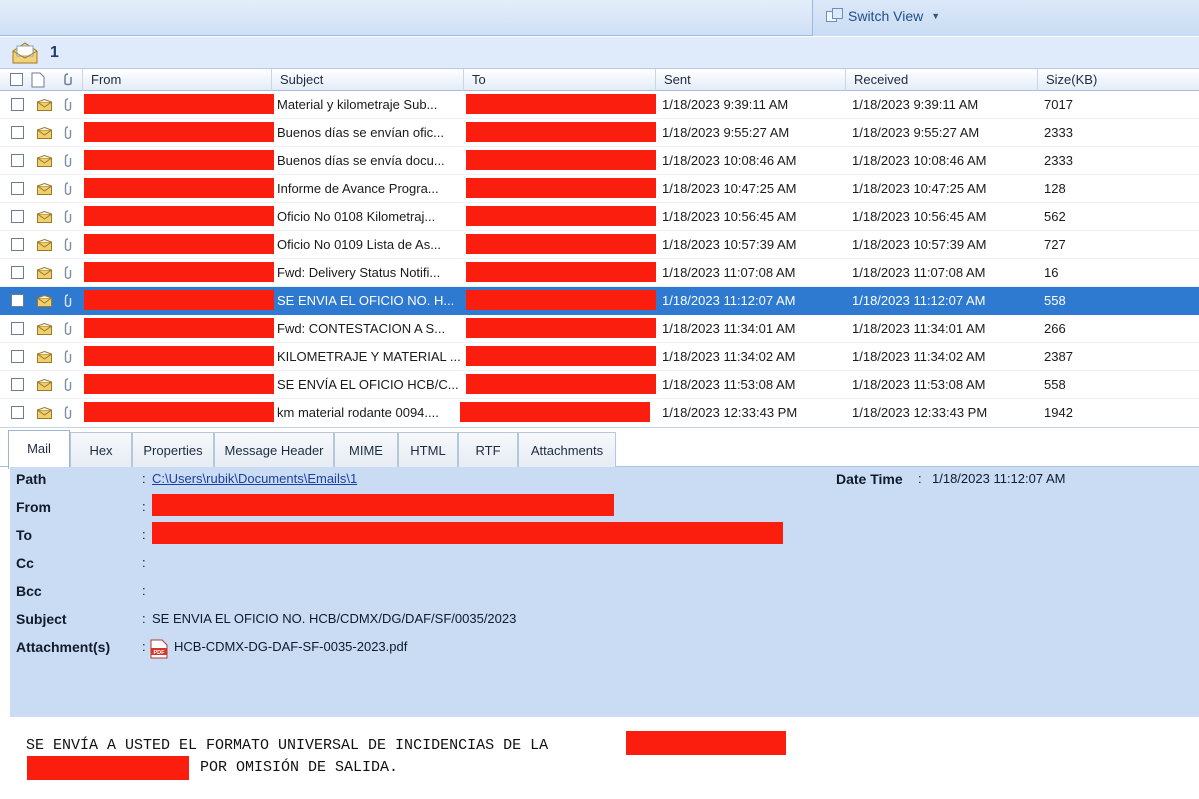 This screenshot has height=799, width=1199. I want to click on email-size: 7017, so click(1058, 104).